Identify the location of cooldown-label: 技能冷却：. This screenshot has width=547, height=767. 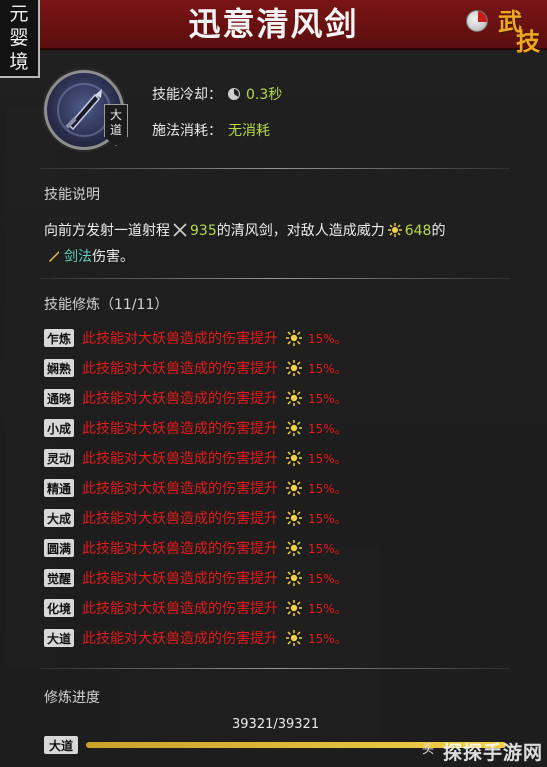
(187, 95).